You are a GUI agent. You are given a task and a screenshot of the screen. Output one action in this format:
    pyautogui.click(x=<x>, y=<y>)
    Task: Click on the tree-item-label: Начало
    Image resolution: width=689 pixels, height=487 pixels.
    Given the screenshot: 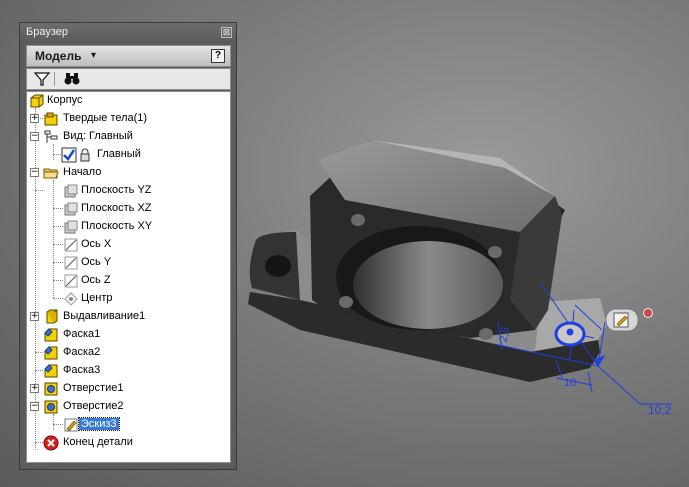 What is the action you would take?
    pyautogui.click(x=82, y=172)
    